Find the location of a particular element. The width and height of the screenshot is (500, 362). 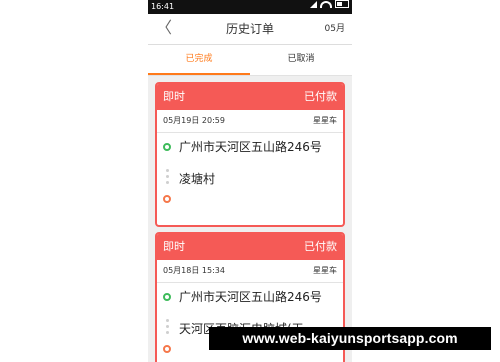

order-datetime: 05月18日 15:34 is located at coordinates (194, 270).